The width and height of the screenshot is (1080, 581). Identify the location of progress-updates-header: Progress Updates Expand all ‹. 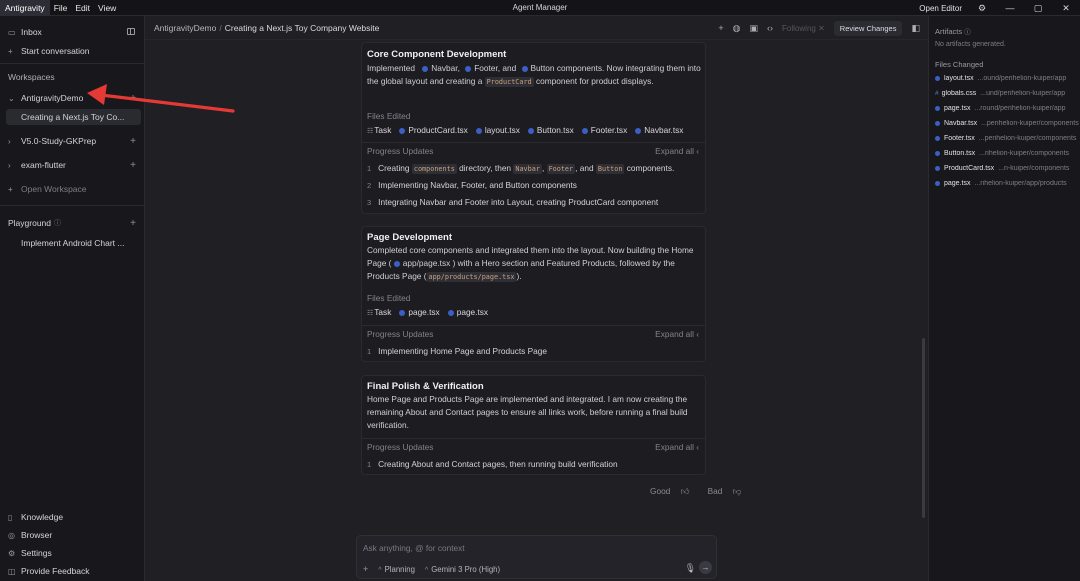
(533, 150).